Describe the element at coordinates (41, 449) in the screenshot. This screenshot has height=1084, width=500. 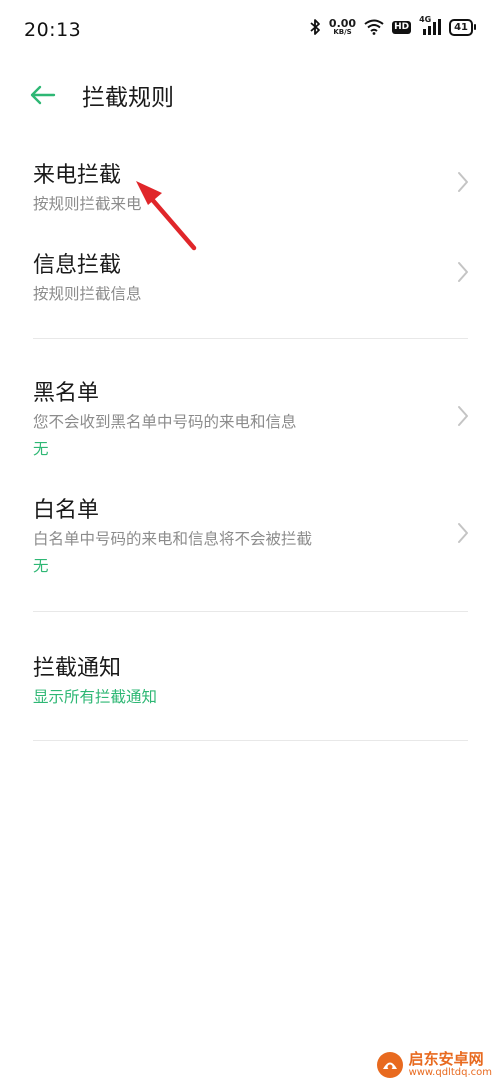
I see `blacklist-value: 无` at that location.